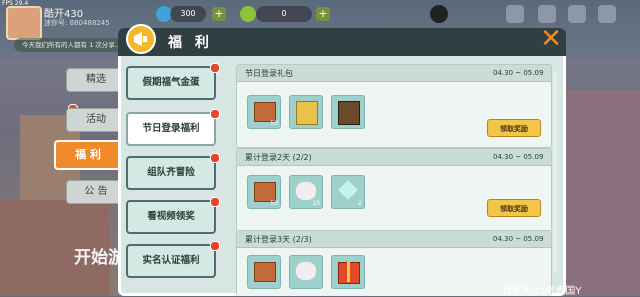 This screenshot has height=297, width=640. I want to click on gear-icon, so click(607, 14).